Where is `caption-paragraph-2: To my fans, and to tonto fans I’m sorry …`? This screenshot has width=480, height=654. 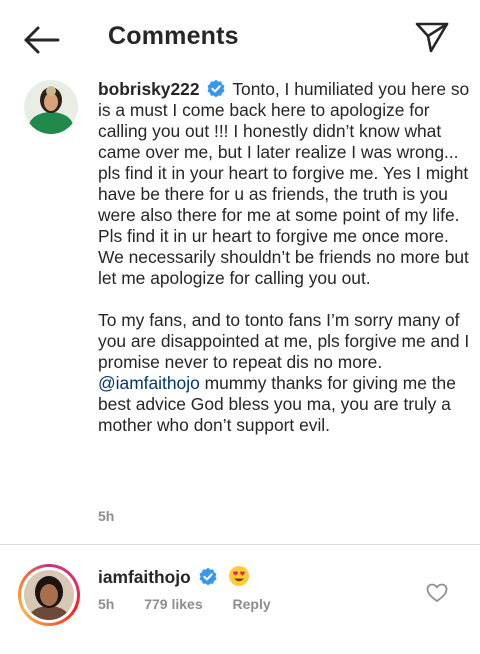
caption-paragraph-2: To my fans, and to tonto fans I’m sorry … is located at coordinates (284, 341).